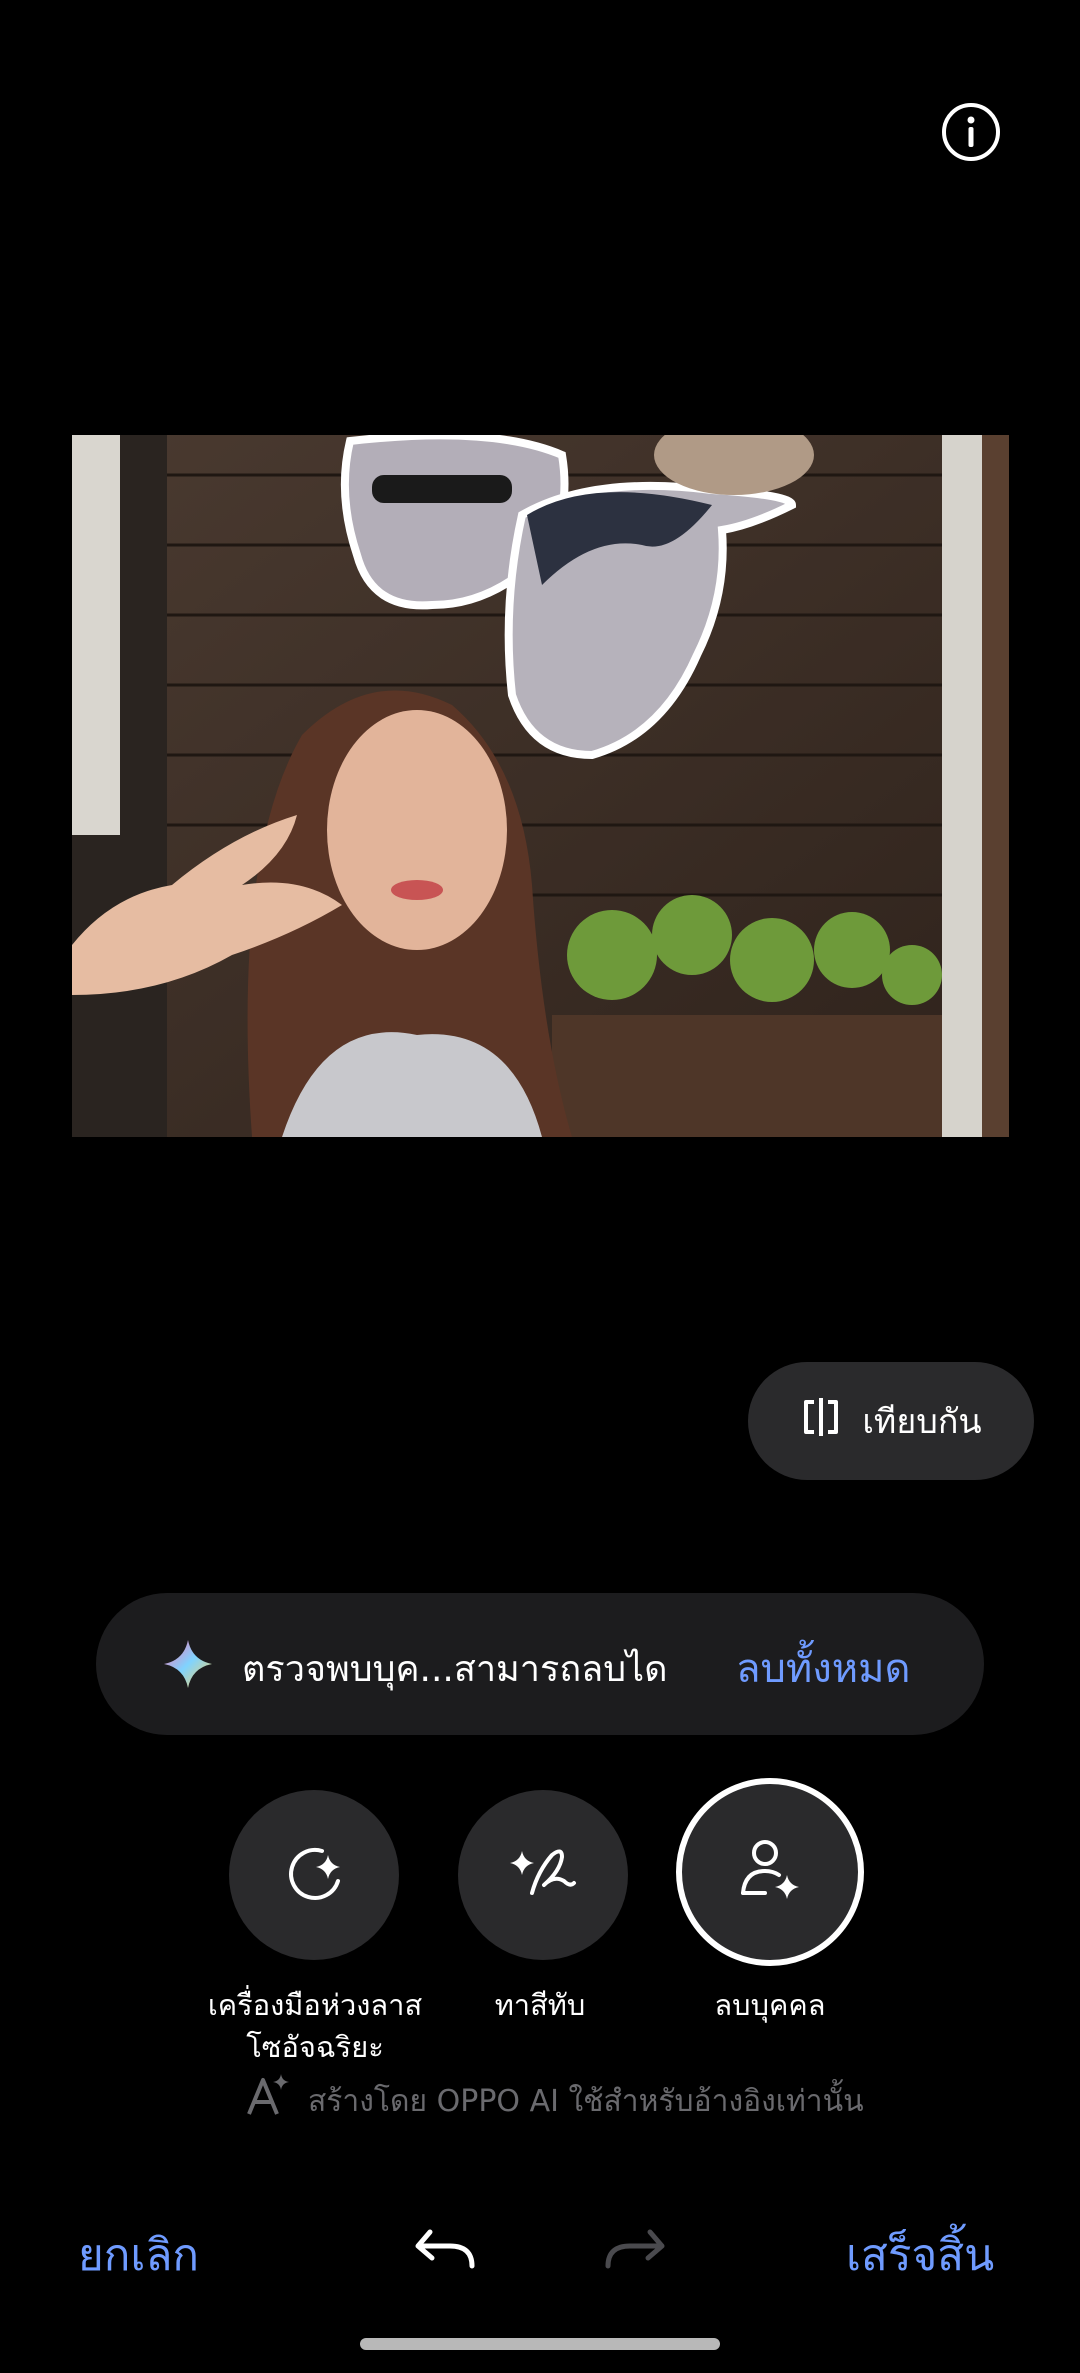  What do you see at coordinates (635, 2251) in the screenshot?
I see `redo-icon` at bounding box center [635, 2251].